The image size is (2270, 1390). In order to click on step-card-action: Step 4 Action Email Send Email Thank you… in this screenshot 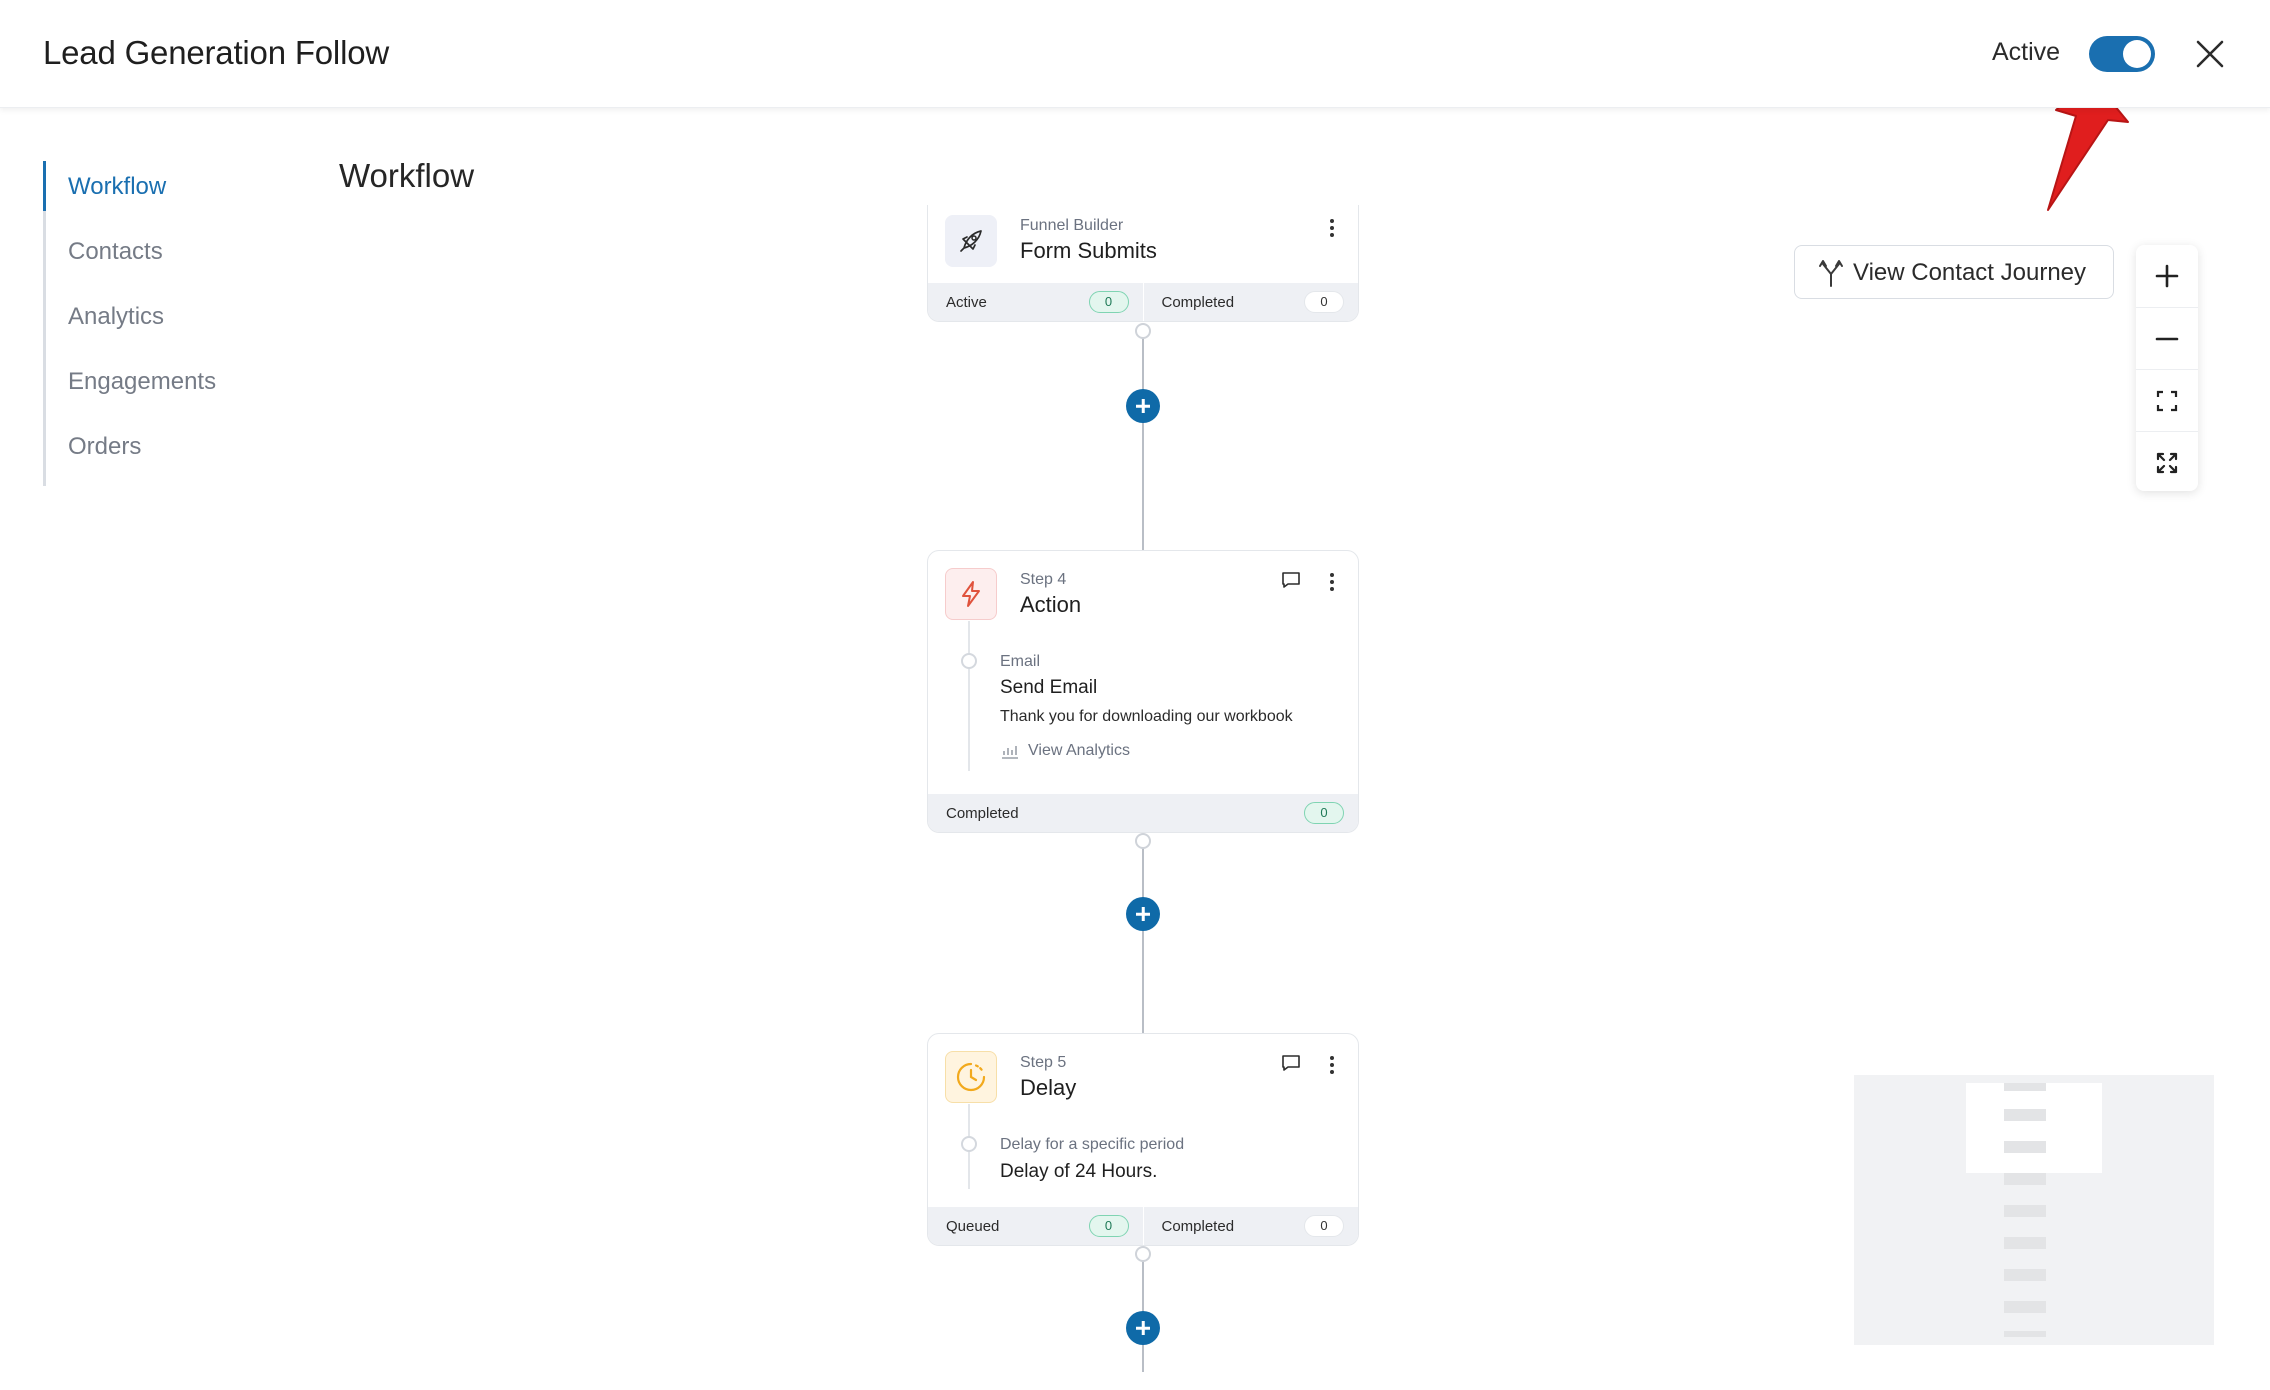, I will do `click(1143, 691)`.